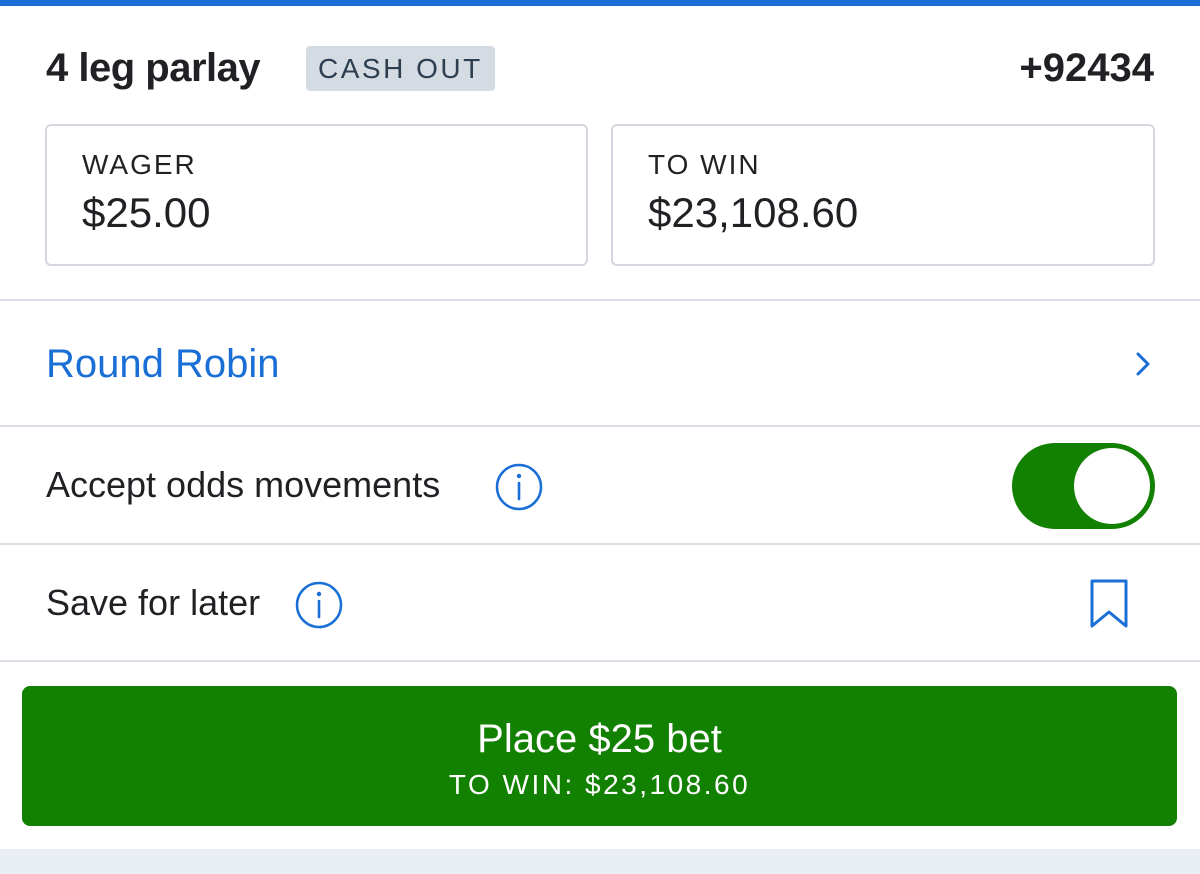  What do you see at coordinates (1086, 68) in the screenshot?
I see `parlay-odds: +92434` at bounding box center [1086, 68].